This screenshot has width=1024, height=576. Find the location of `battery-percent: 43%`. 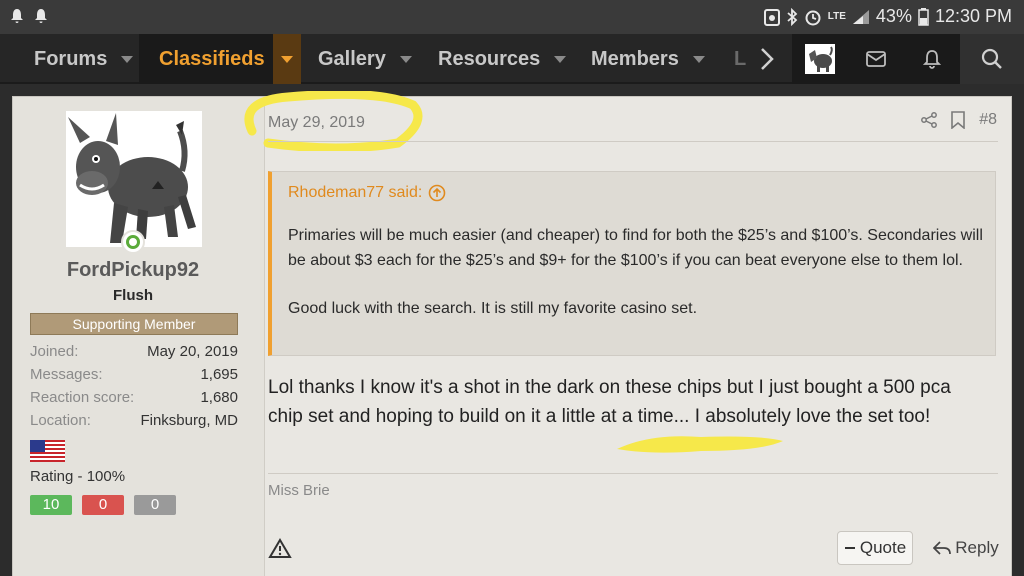

battery-percent: 43% is located at coordinates (893, 16).